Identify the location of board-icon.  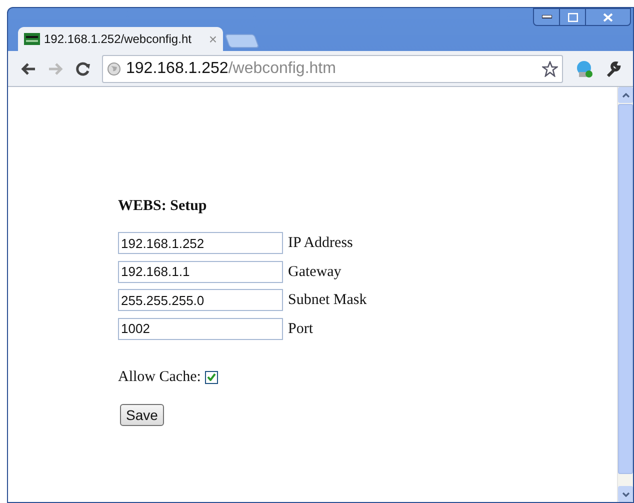
(32, 39).